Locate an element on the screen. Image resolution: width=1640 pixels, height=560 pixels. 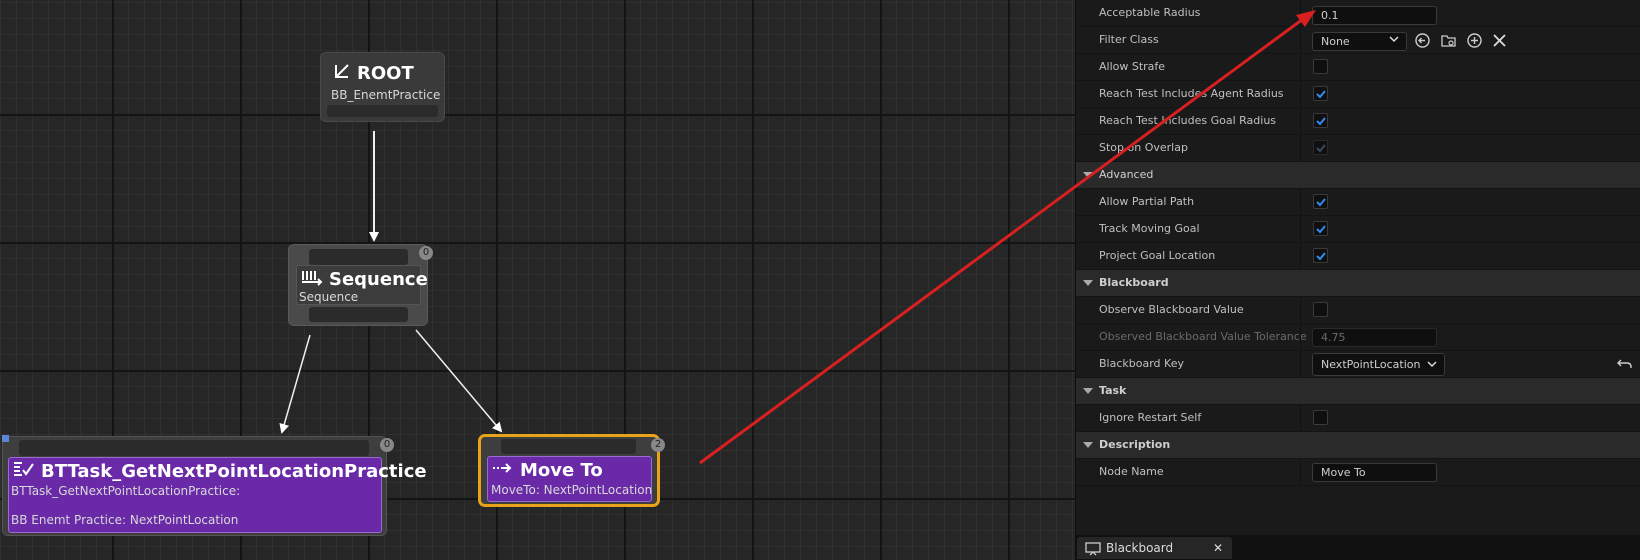
row-filter-class: Filter Class None is located at coordinates (1358, 40).